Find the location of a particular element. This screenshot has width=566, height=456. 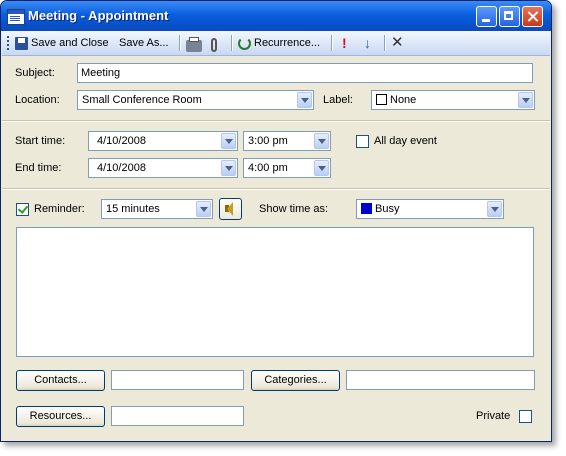

recurrence-icon is located at coordinates (244, 43).